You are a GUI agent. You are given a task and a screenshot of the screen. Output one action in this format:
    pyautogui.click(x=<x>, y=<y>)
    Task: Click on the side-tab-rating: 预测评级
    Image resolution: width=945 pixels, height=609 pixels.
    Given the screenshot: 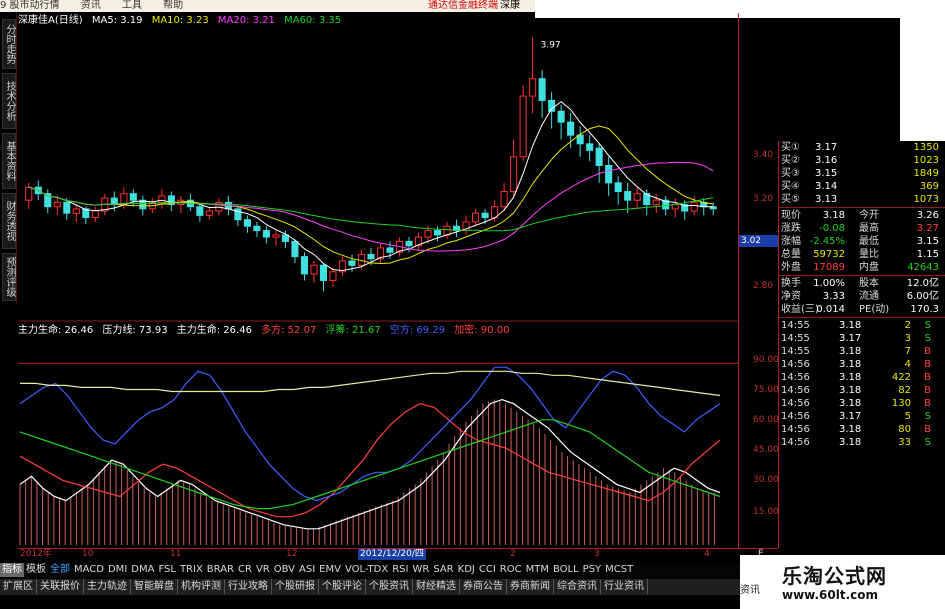 What is the action you would take?
    pyautogui.click(x=9, y=277)
    